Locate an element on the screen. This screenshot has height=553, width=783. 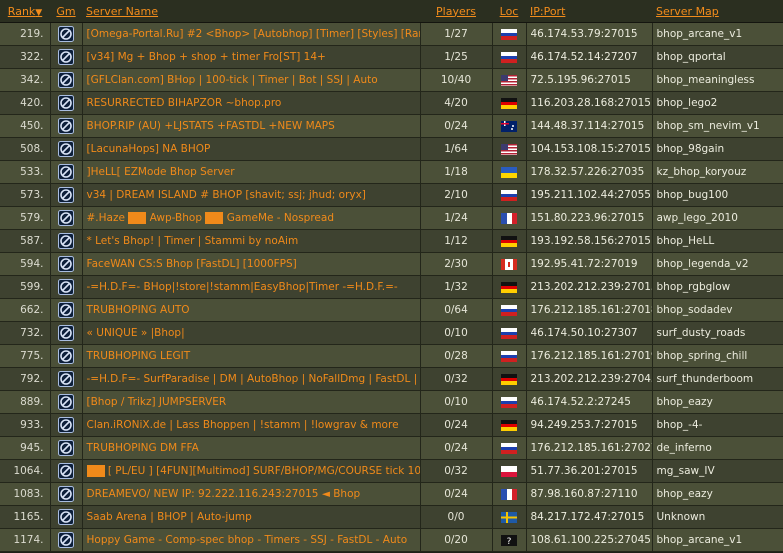
location-cell: ? is located at coordinates (509, 540).